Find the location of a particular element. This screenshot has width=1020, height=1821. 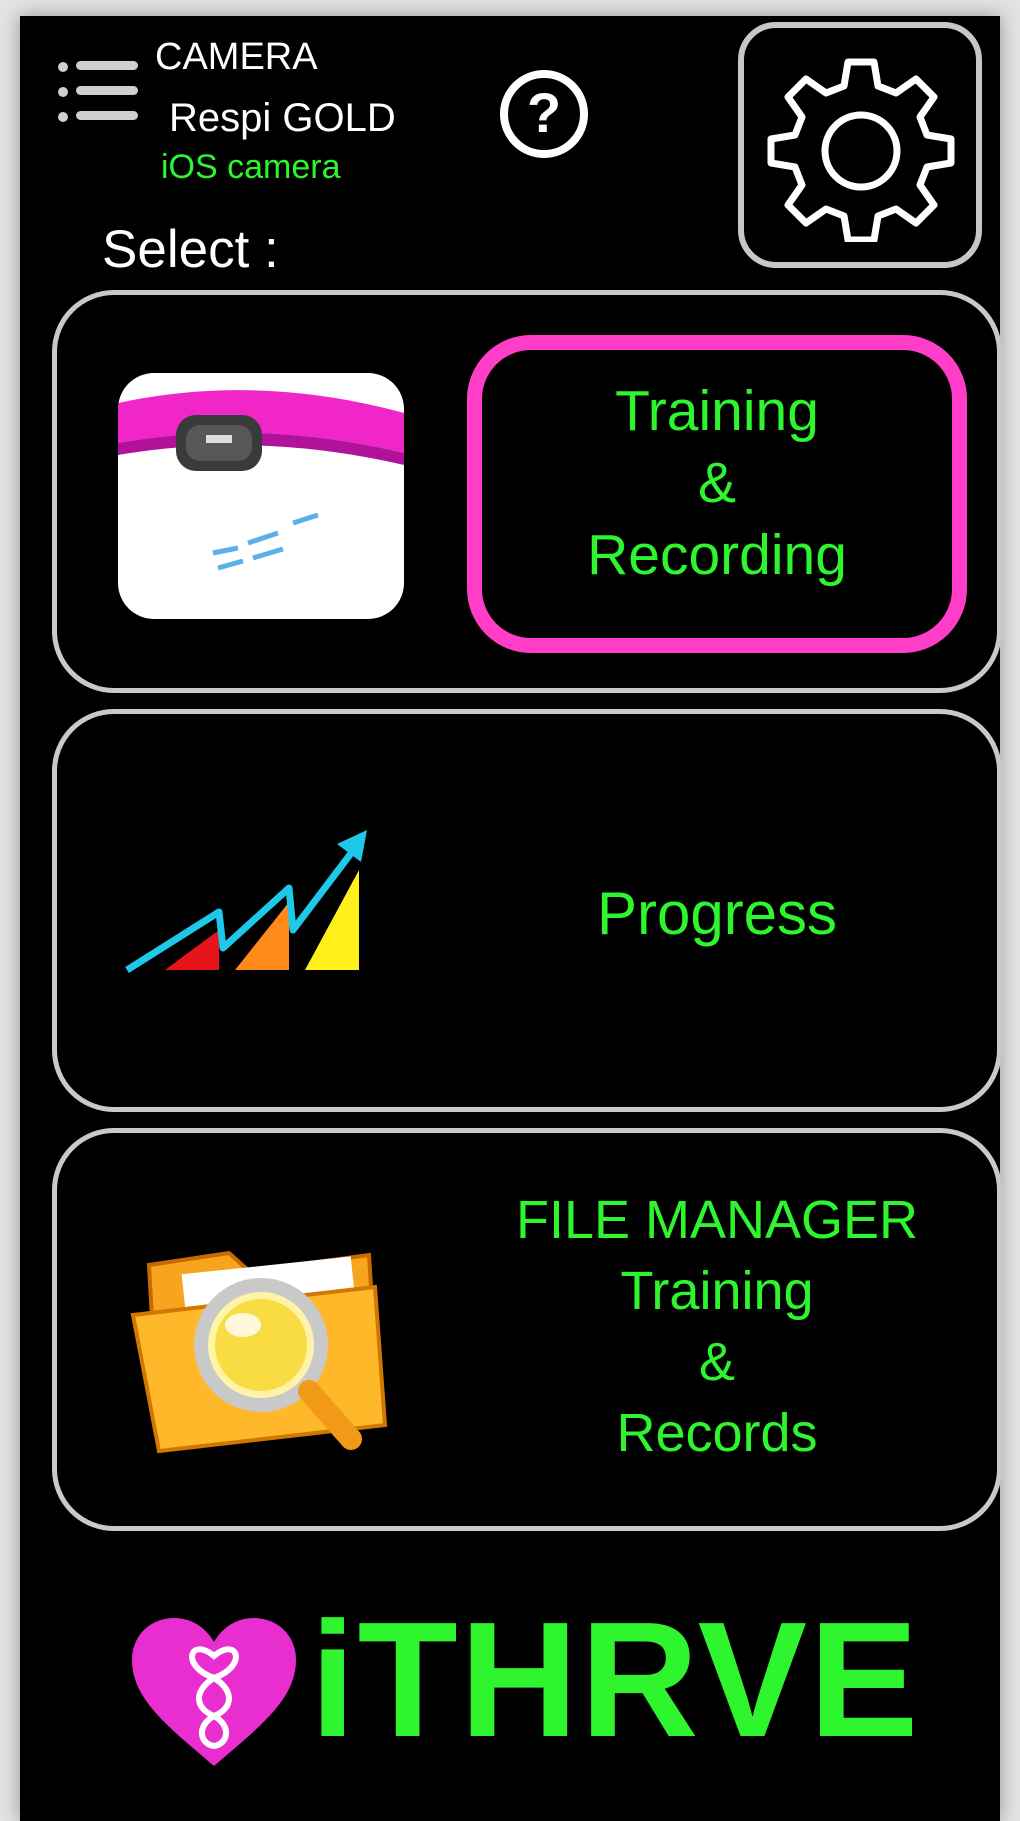

help-symbol: ? is located at coordinates (544, 112).